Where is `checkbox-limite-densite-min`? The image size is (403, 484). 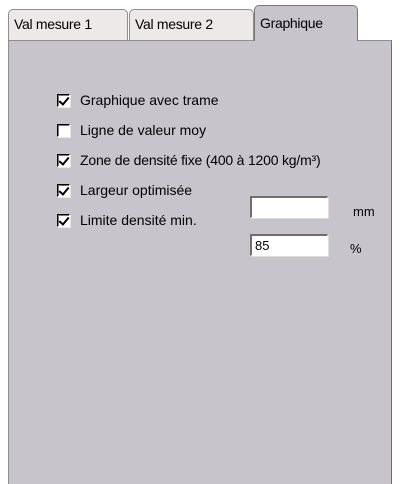 checkbox-limite-densite-min is located at coordinates (63, 220).